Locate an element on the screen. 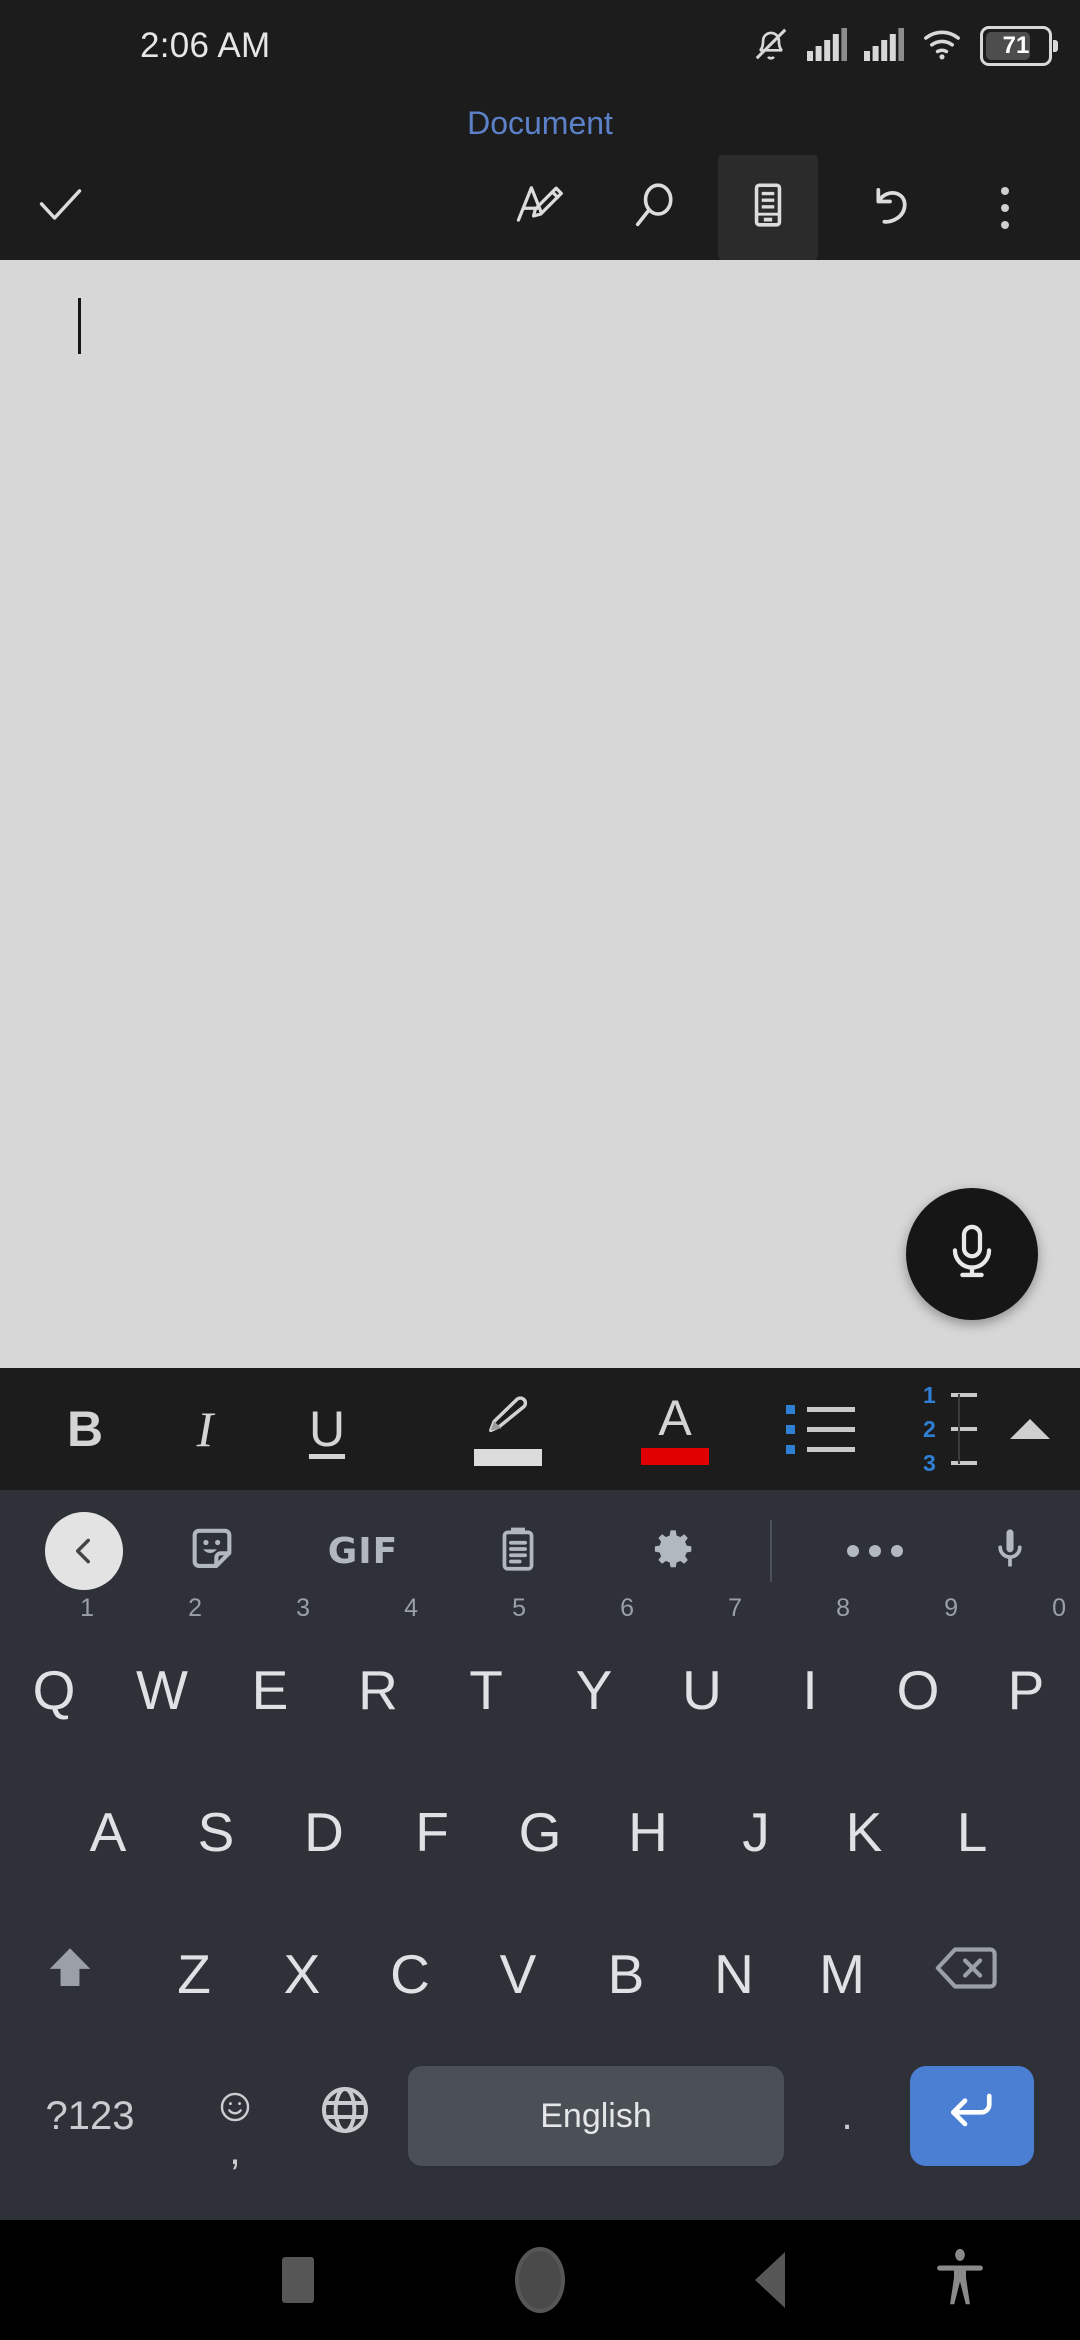  status-bar: 2:06 AM 71 is located at coordinates (540, 46).